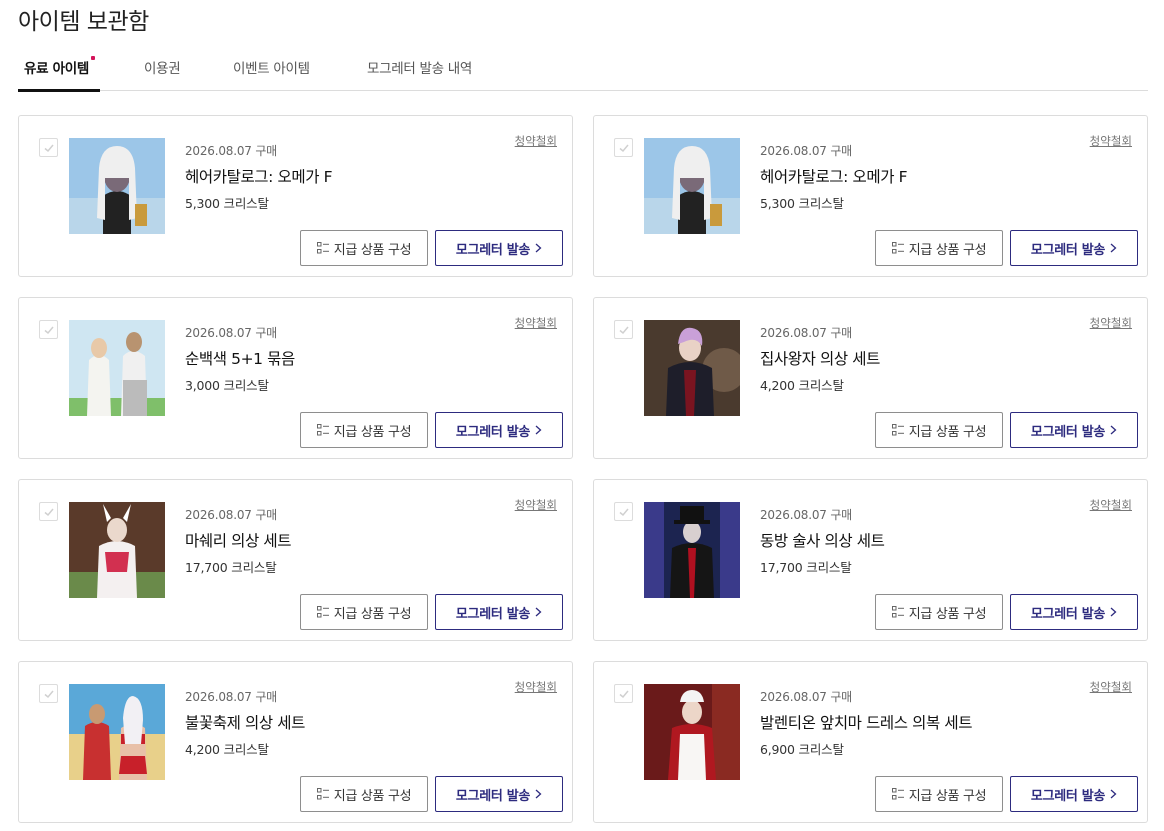 The width and height of the screenshot is (1164, 831). I want to click on tab-mogletter-history: 모그레터 발송 내역, so click(419, 67).